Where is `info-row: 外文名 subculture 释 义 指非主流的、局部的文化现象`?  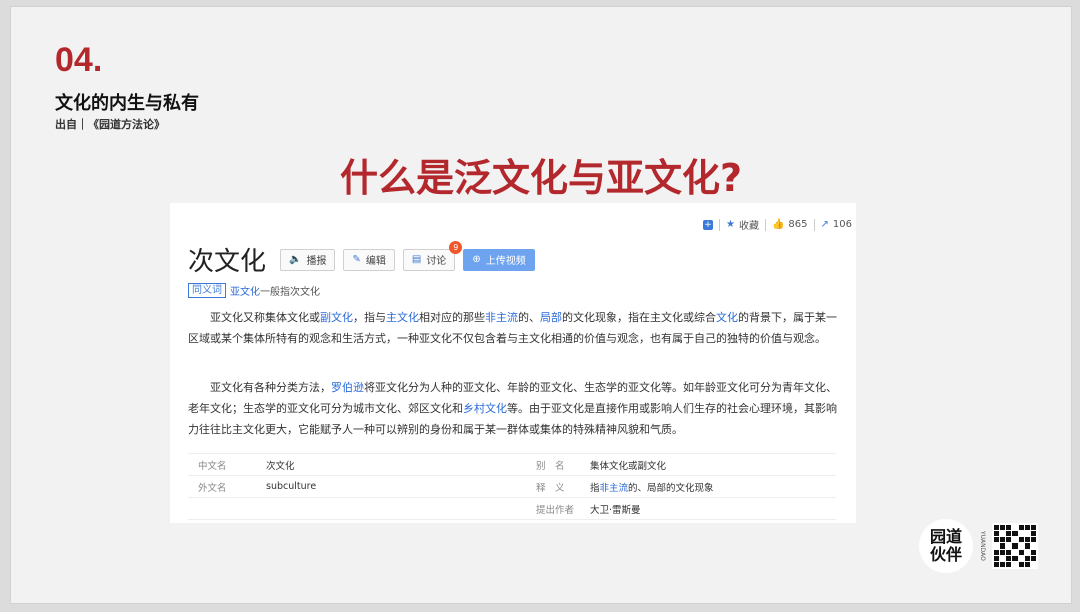 info-row: 外文名 subculture 释 义 指非主流的、局部的文化现象 is located at coordinates (512, 487).